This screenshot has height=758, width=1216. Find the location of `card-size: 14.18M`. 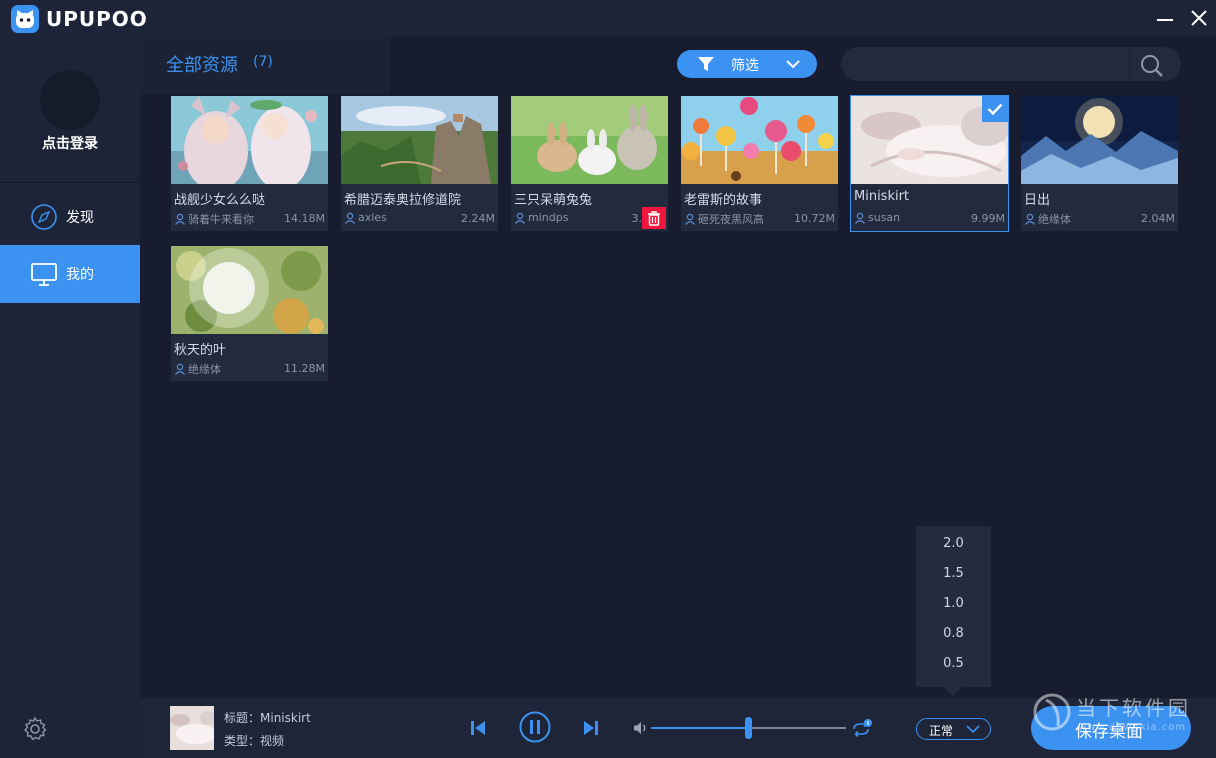

card-size: 14.18M is located at coordinates (304, 218).